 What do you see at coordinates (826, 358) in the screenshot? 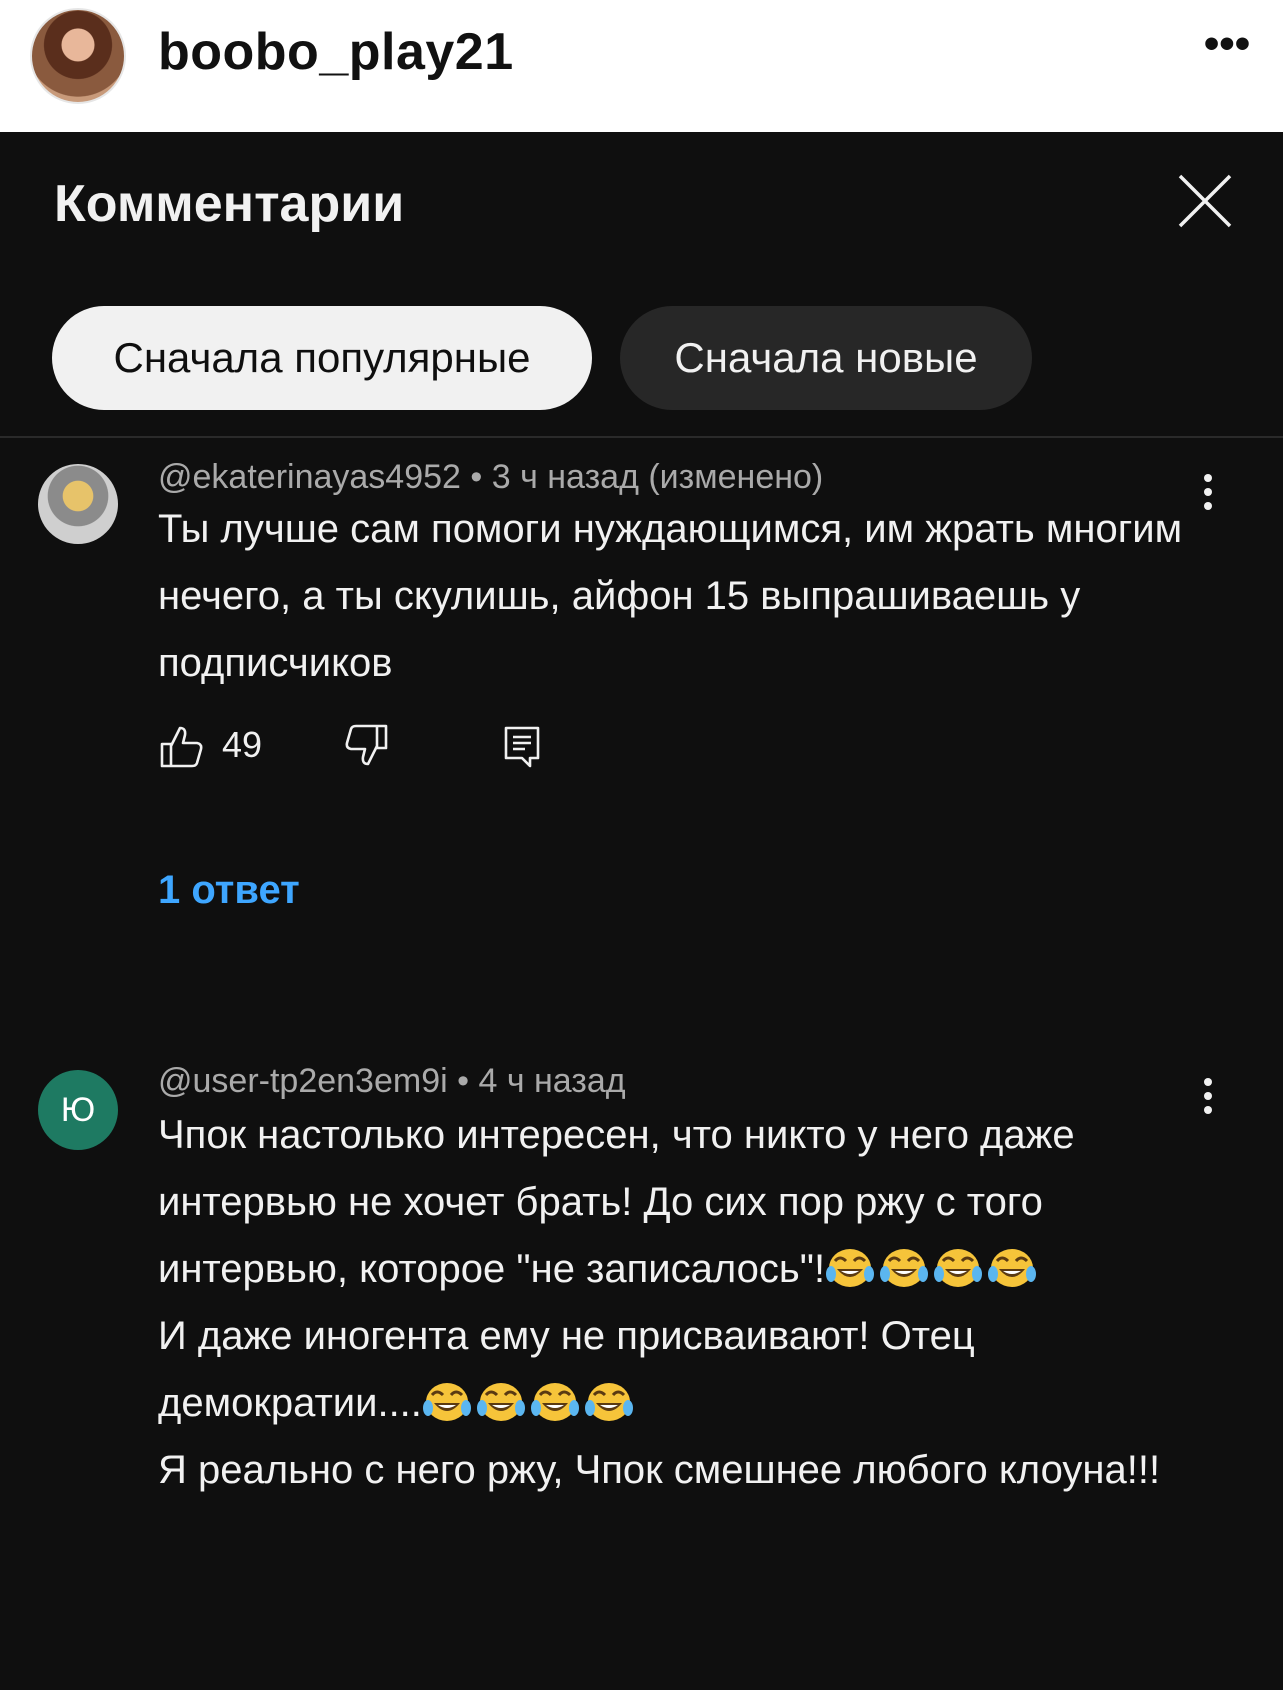
I see `chip-sort-newest: Сначала новые` at bounding box center [826, 358].